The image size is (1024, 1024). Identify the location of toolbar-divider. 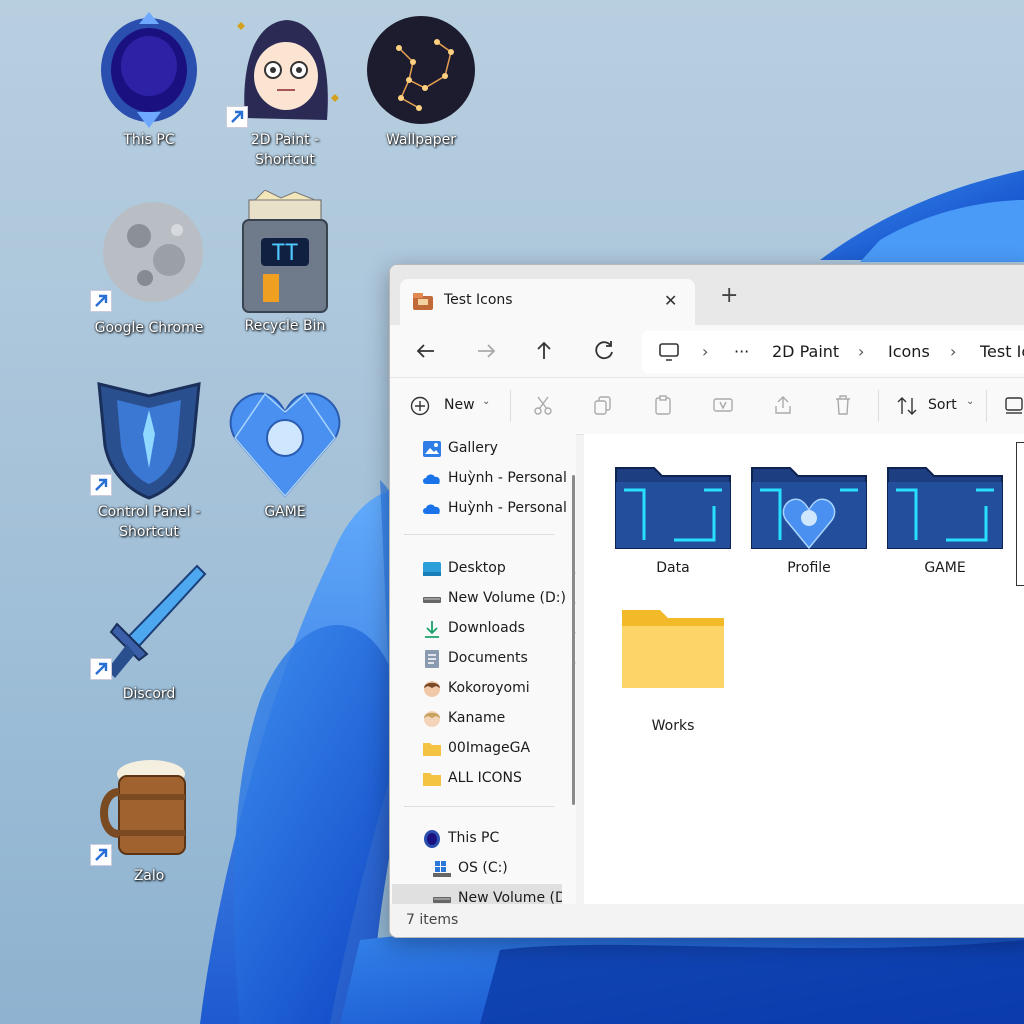
(986, 406).